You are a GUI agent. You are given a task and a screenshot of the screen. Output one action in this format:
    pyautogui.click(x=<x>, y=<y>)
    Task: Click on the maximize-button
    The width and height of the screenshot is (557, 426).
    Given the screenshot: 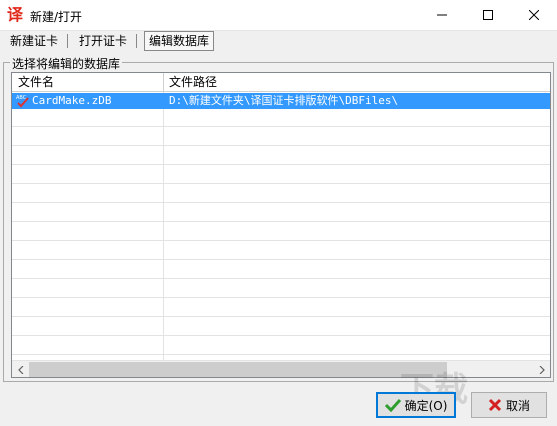 What is the action you would take?
    pyautogui.click(x=488, y=15)
    